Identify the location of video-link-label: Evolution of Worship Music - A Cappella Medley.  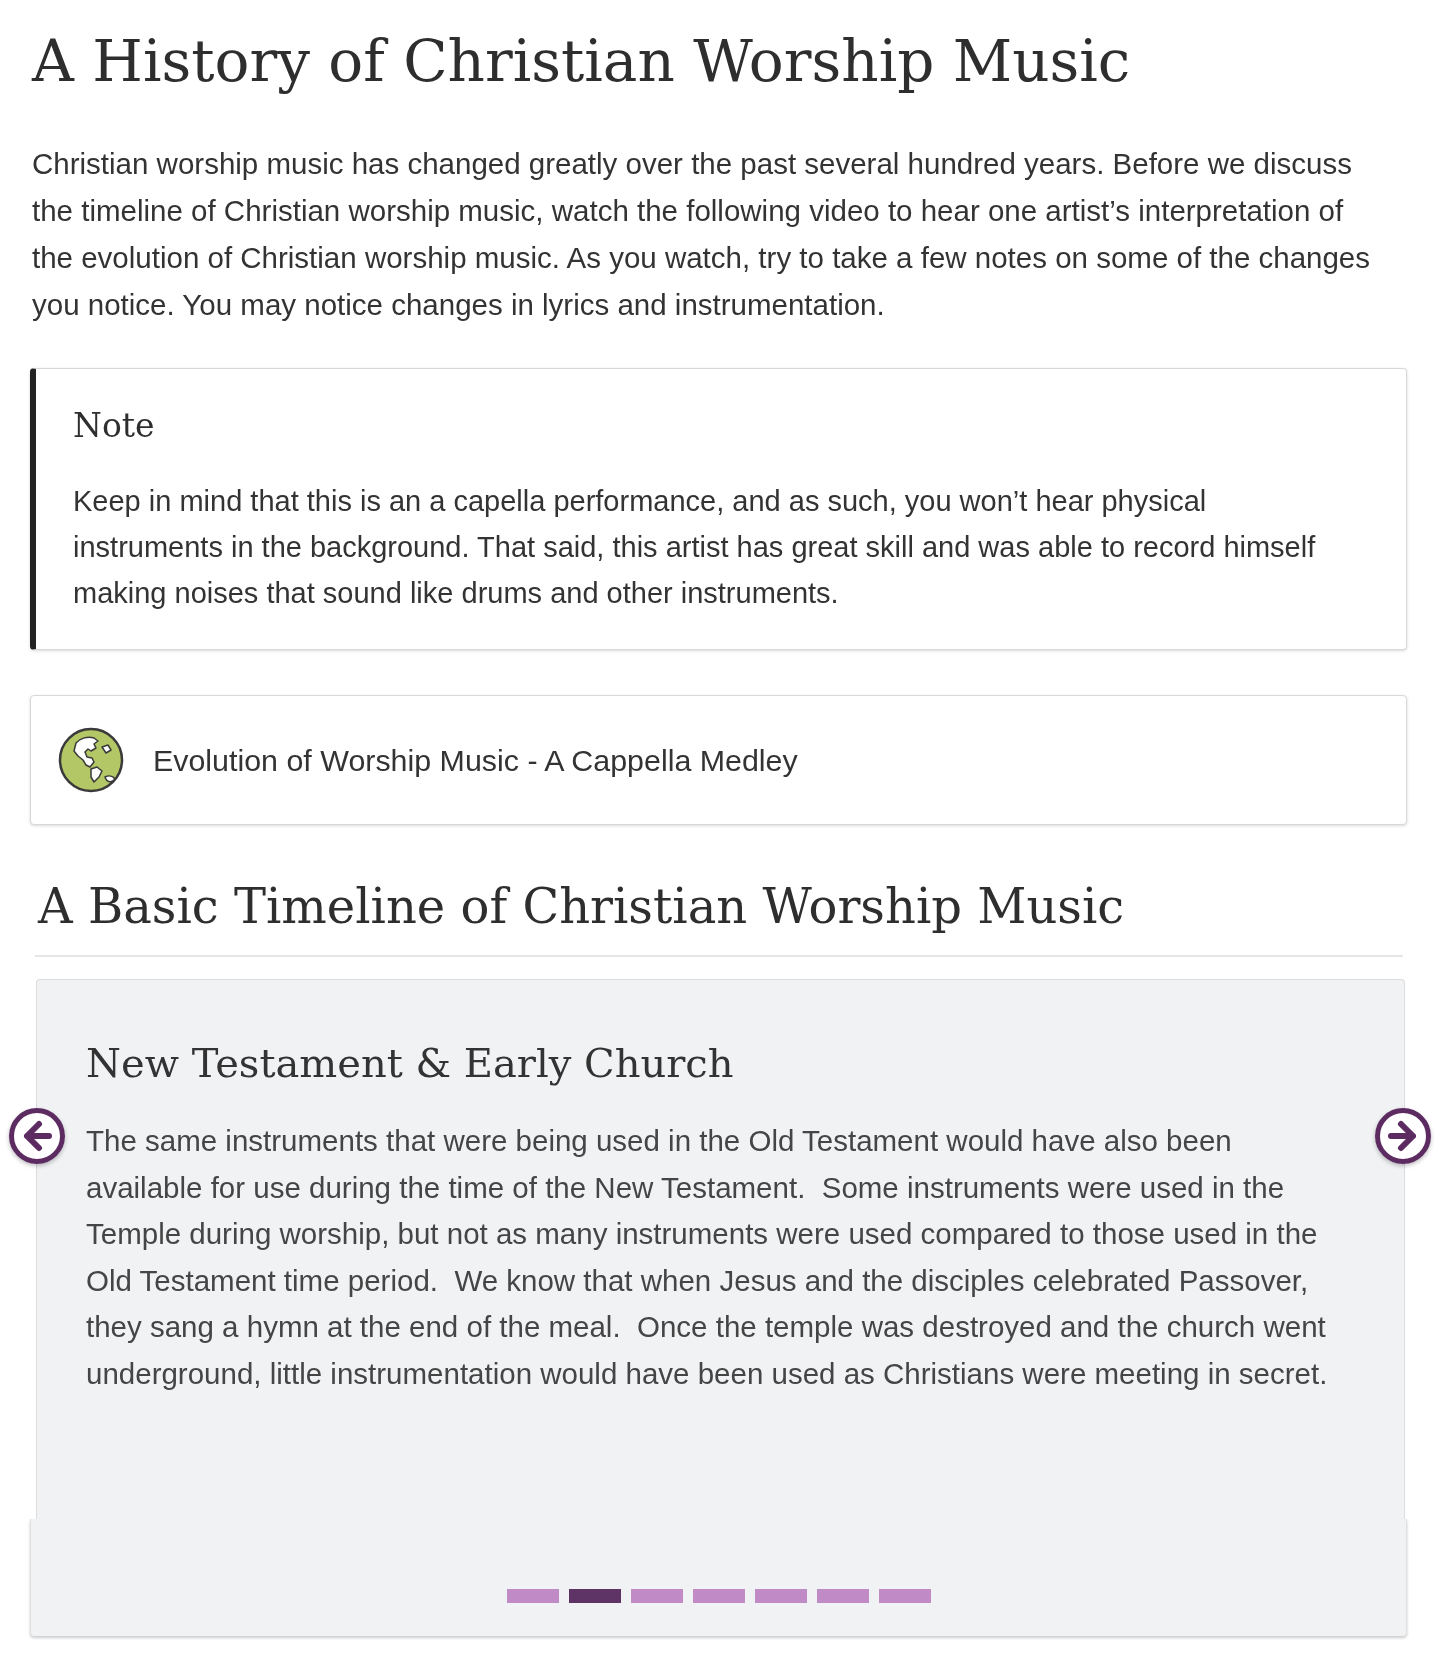
(475, 760).